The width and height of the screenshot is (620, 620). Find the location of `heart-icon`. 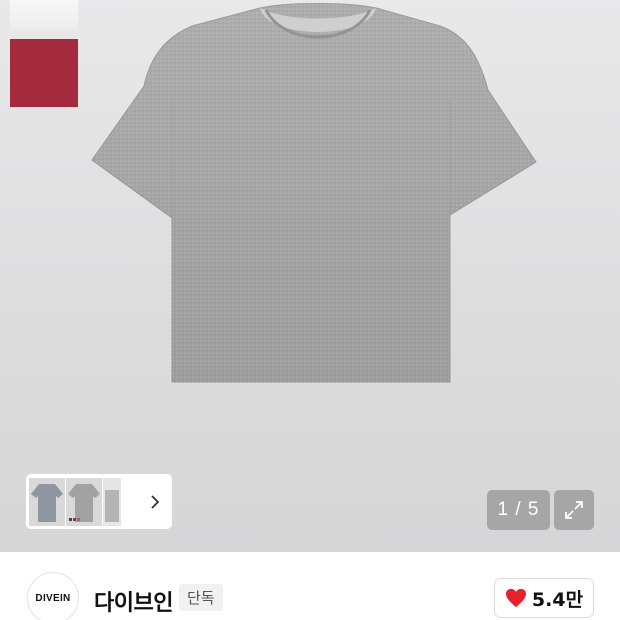

heart-icon is located at coordinates (515, 598).